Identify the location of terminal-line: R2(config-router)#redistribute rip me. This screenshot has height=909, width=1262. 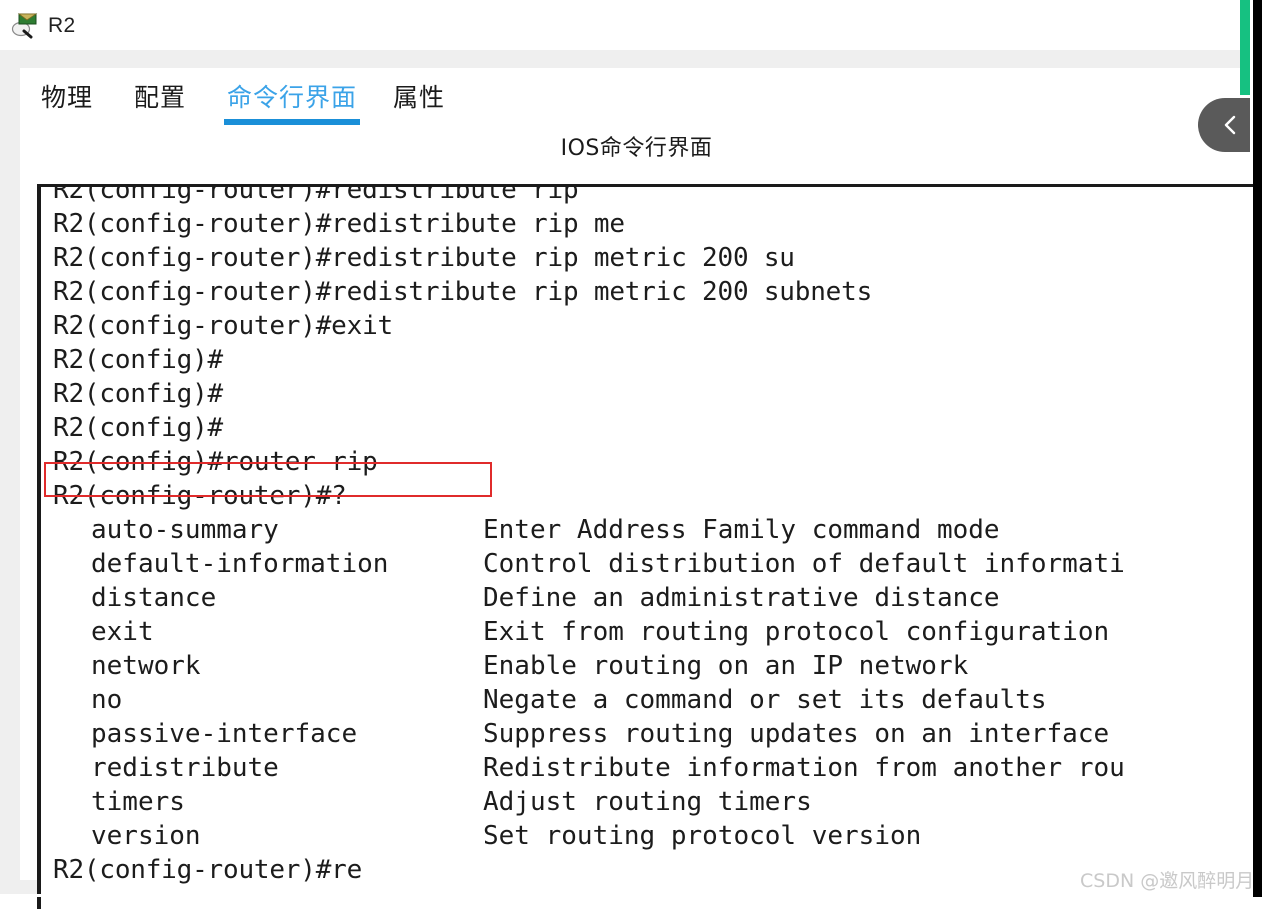
(339, 224).